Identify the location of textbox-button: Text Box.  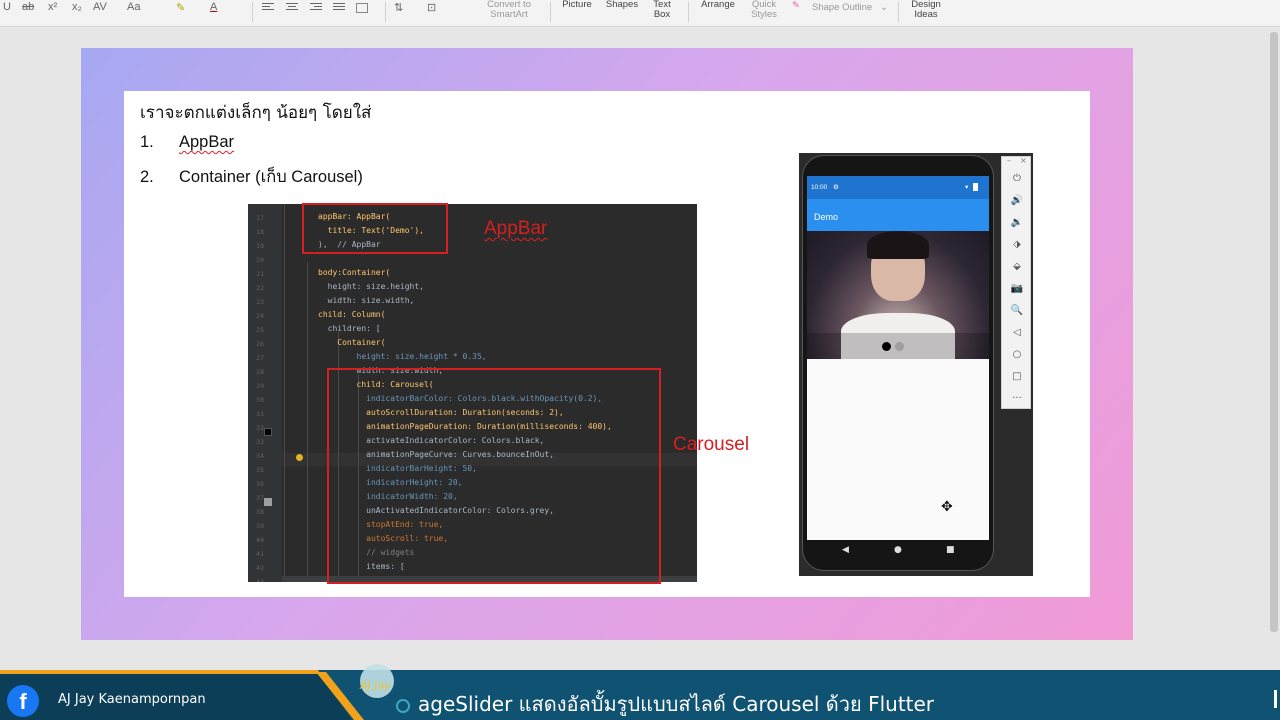
(662, 10).